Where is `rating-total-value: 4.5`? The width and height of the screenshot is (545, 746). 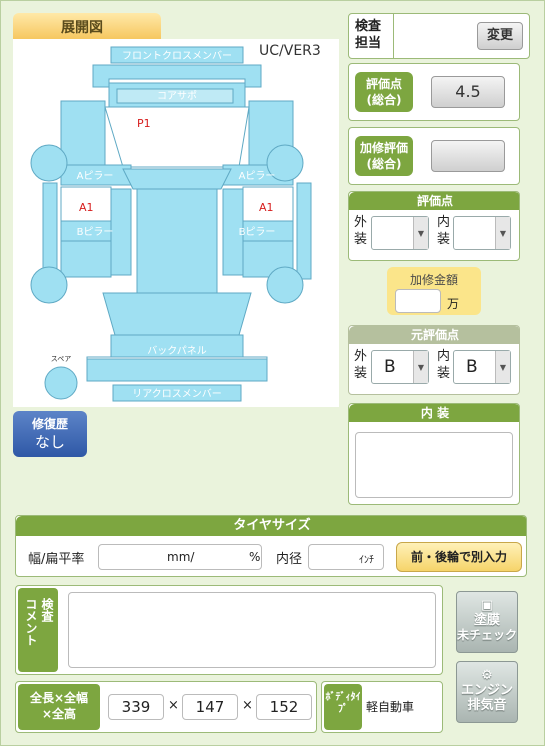
rating-total-value: 4.5 is located at coordinates (468, 92).